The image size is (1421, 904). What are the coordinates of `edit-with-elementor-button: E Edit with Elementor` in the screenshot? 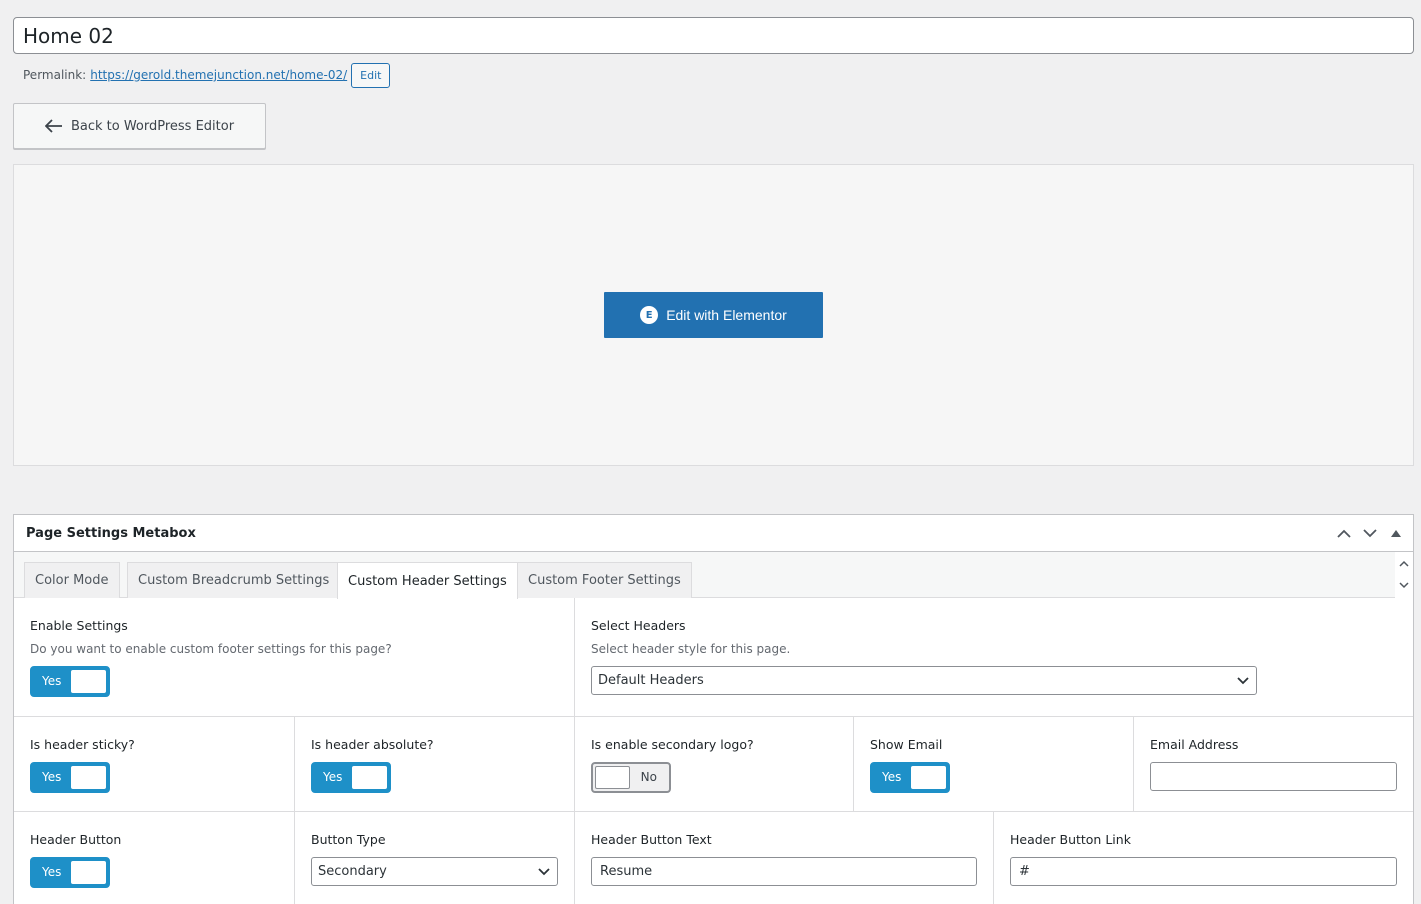 It's located at (713, 315).